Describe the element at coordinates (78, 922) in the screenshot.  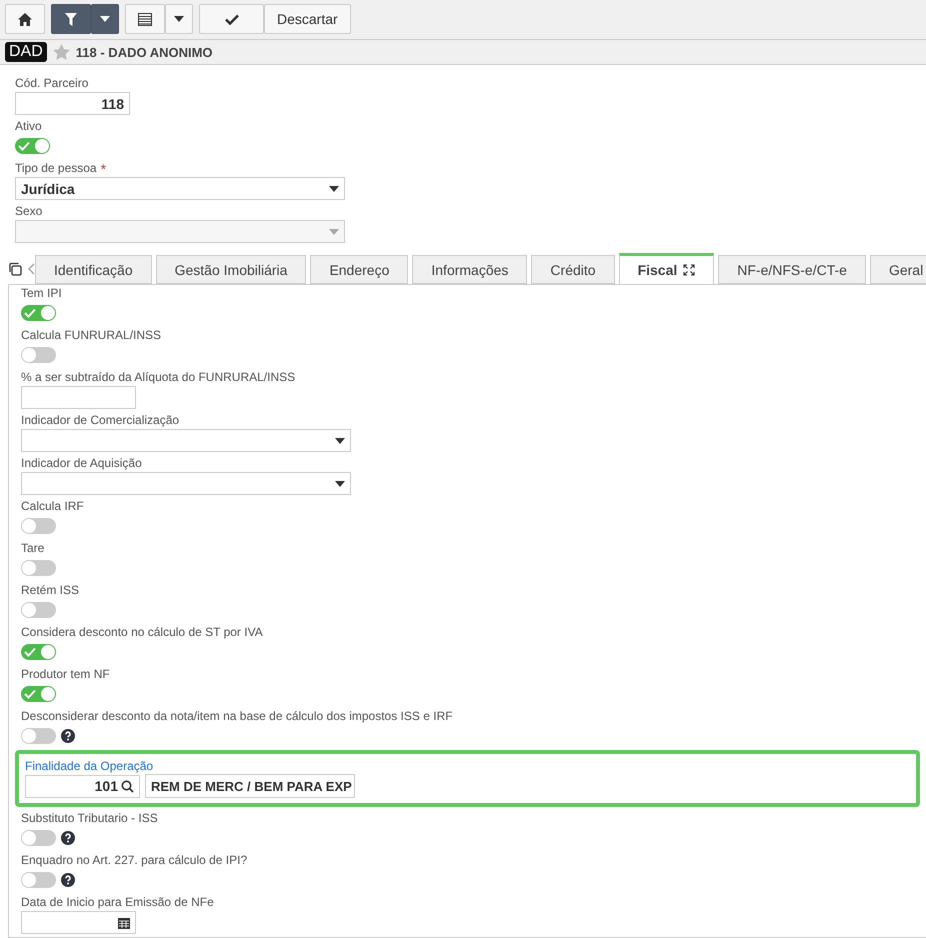
I see `date-field` at that location.